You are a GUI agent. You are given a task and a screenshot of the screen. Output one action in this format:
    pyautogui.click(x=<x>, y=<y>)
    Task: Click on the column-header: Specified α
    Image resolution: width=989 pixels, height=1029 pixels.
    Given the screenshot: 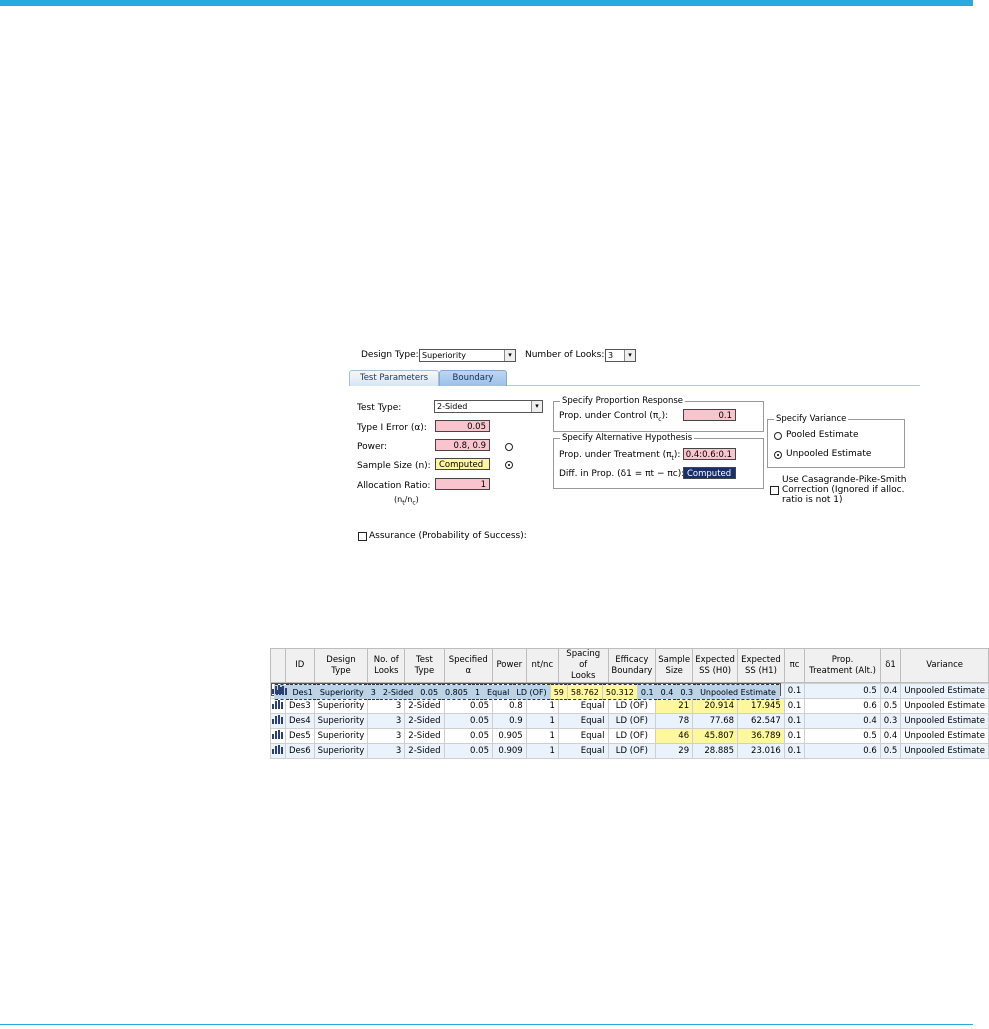 What is the action you would take?
    pyautogui.click(x=468, y=665)
    